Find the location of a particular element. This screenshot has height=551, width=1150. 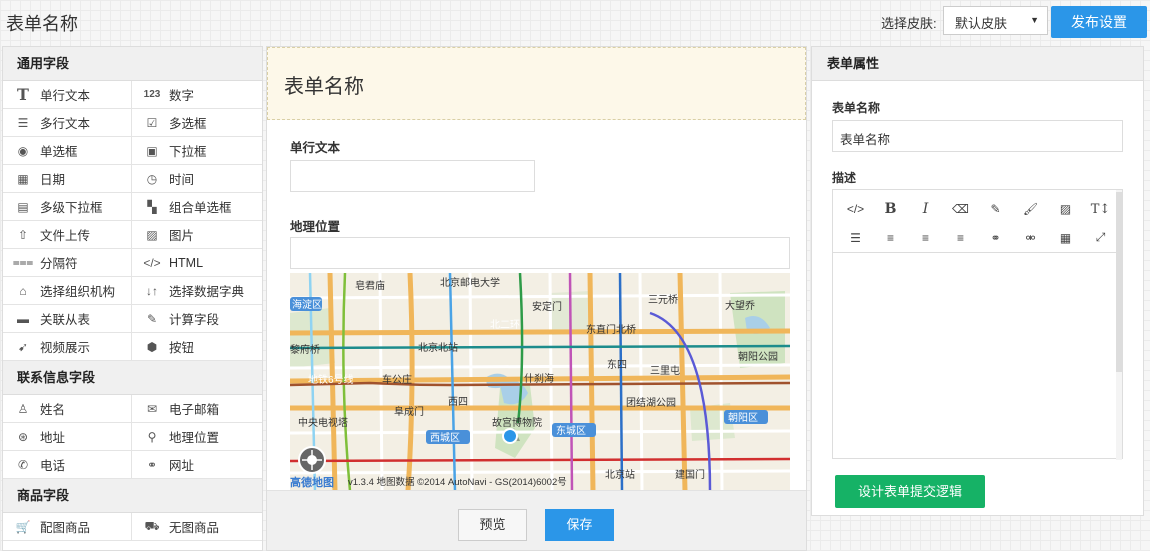

palette-item-email: ✉ 电子邮箱 is located at coordinates (197, 409).